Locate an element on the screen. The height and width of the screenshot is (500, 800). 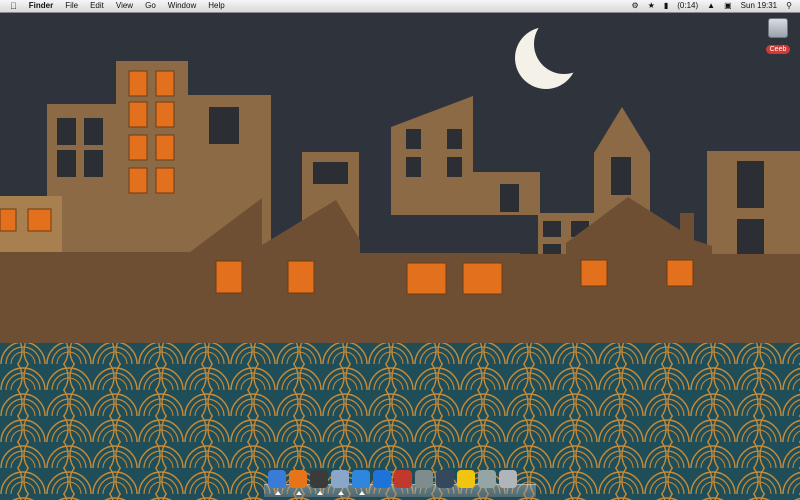
dock-preview-icon is located at coordinates (340, 482).